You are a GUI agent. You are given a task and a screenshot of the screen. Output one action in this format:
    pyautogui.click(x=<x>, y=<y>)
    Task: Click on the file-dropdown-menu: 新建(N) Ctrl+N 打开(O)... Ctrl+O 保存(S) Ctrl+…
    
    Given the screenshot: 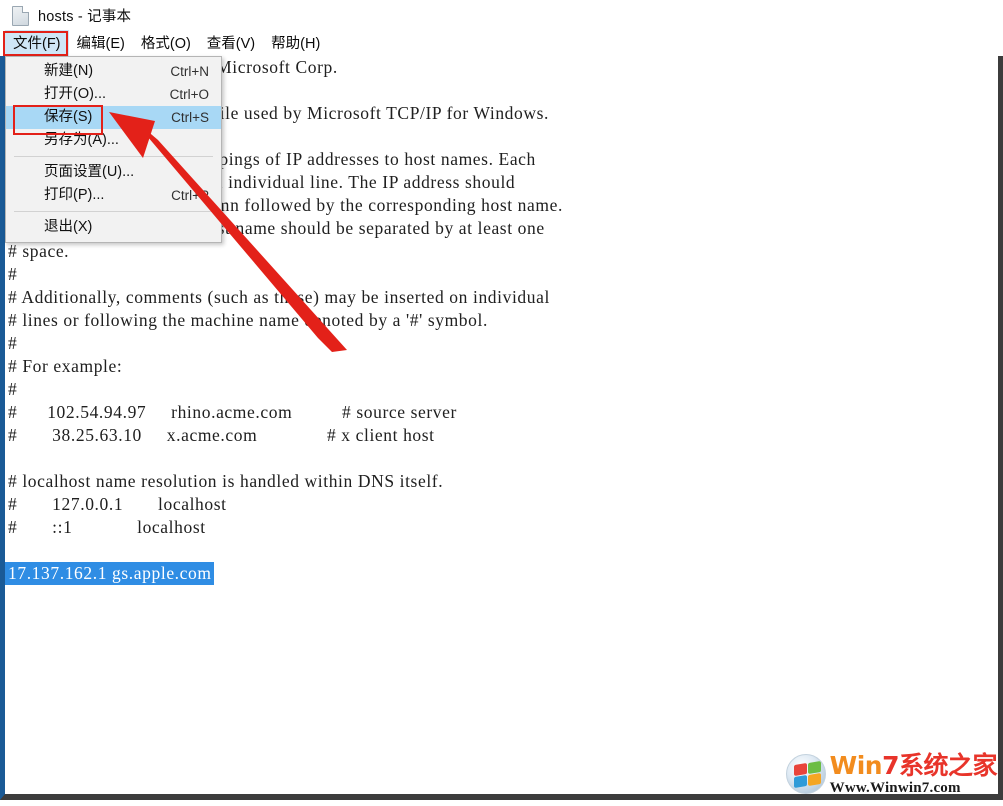 What is the action you would take?
    pyautogui.click(x=113, y=149)
    